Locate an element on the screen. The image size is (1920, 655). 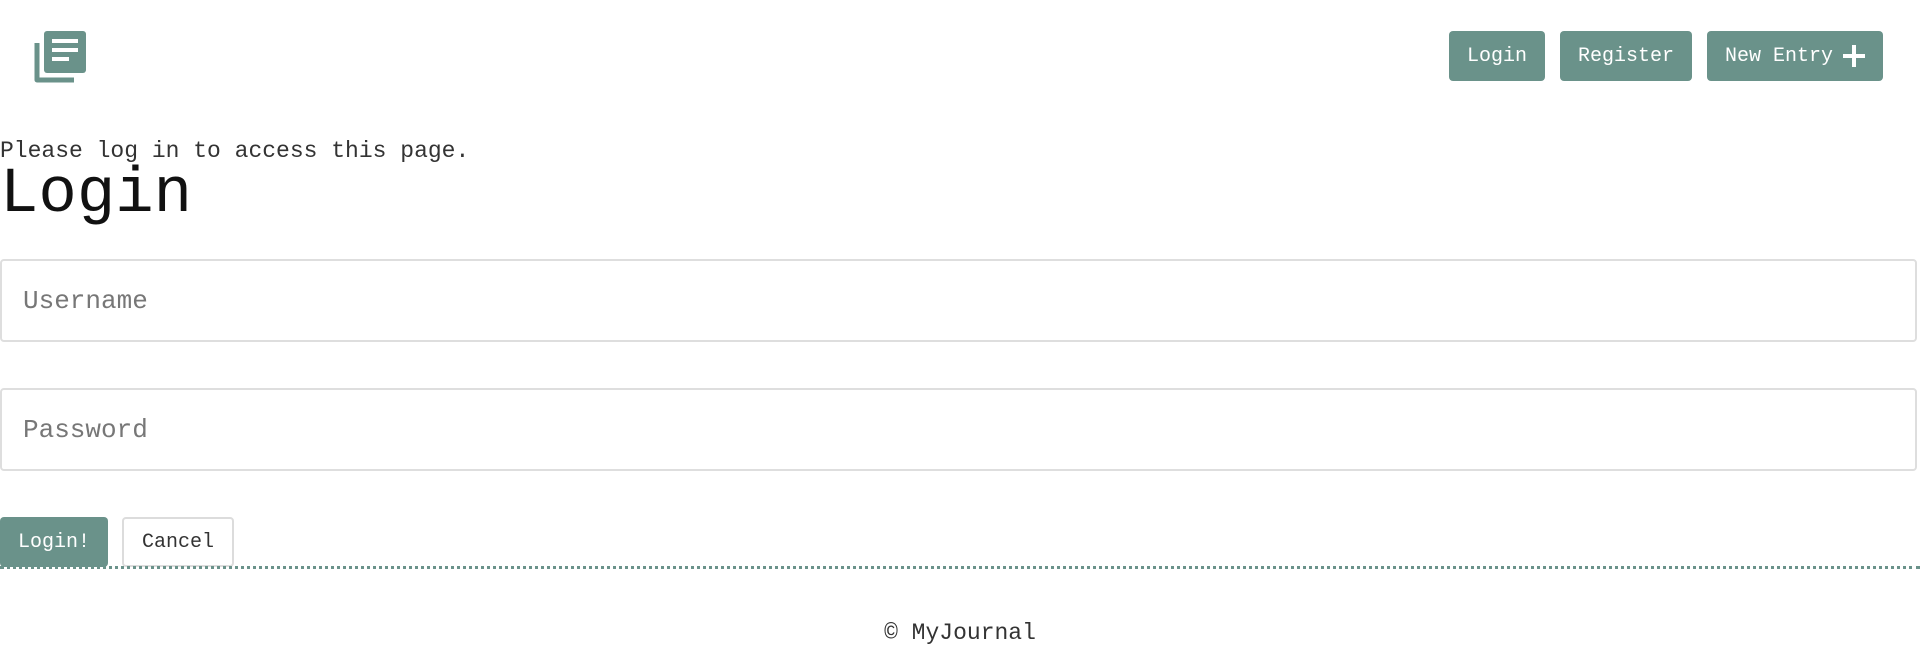
top-nav: Login Register New Entry is located at coordinates (1665, 56).